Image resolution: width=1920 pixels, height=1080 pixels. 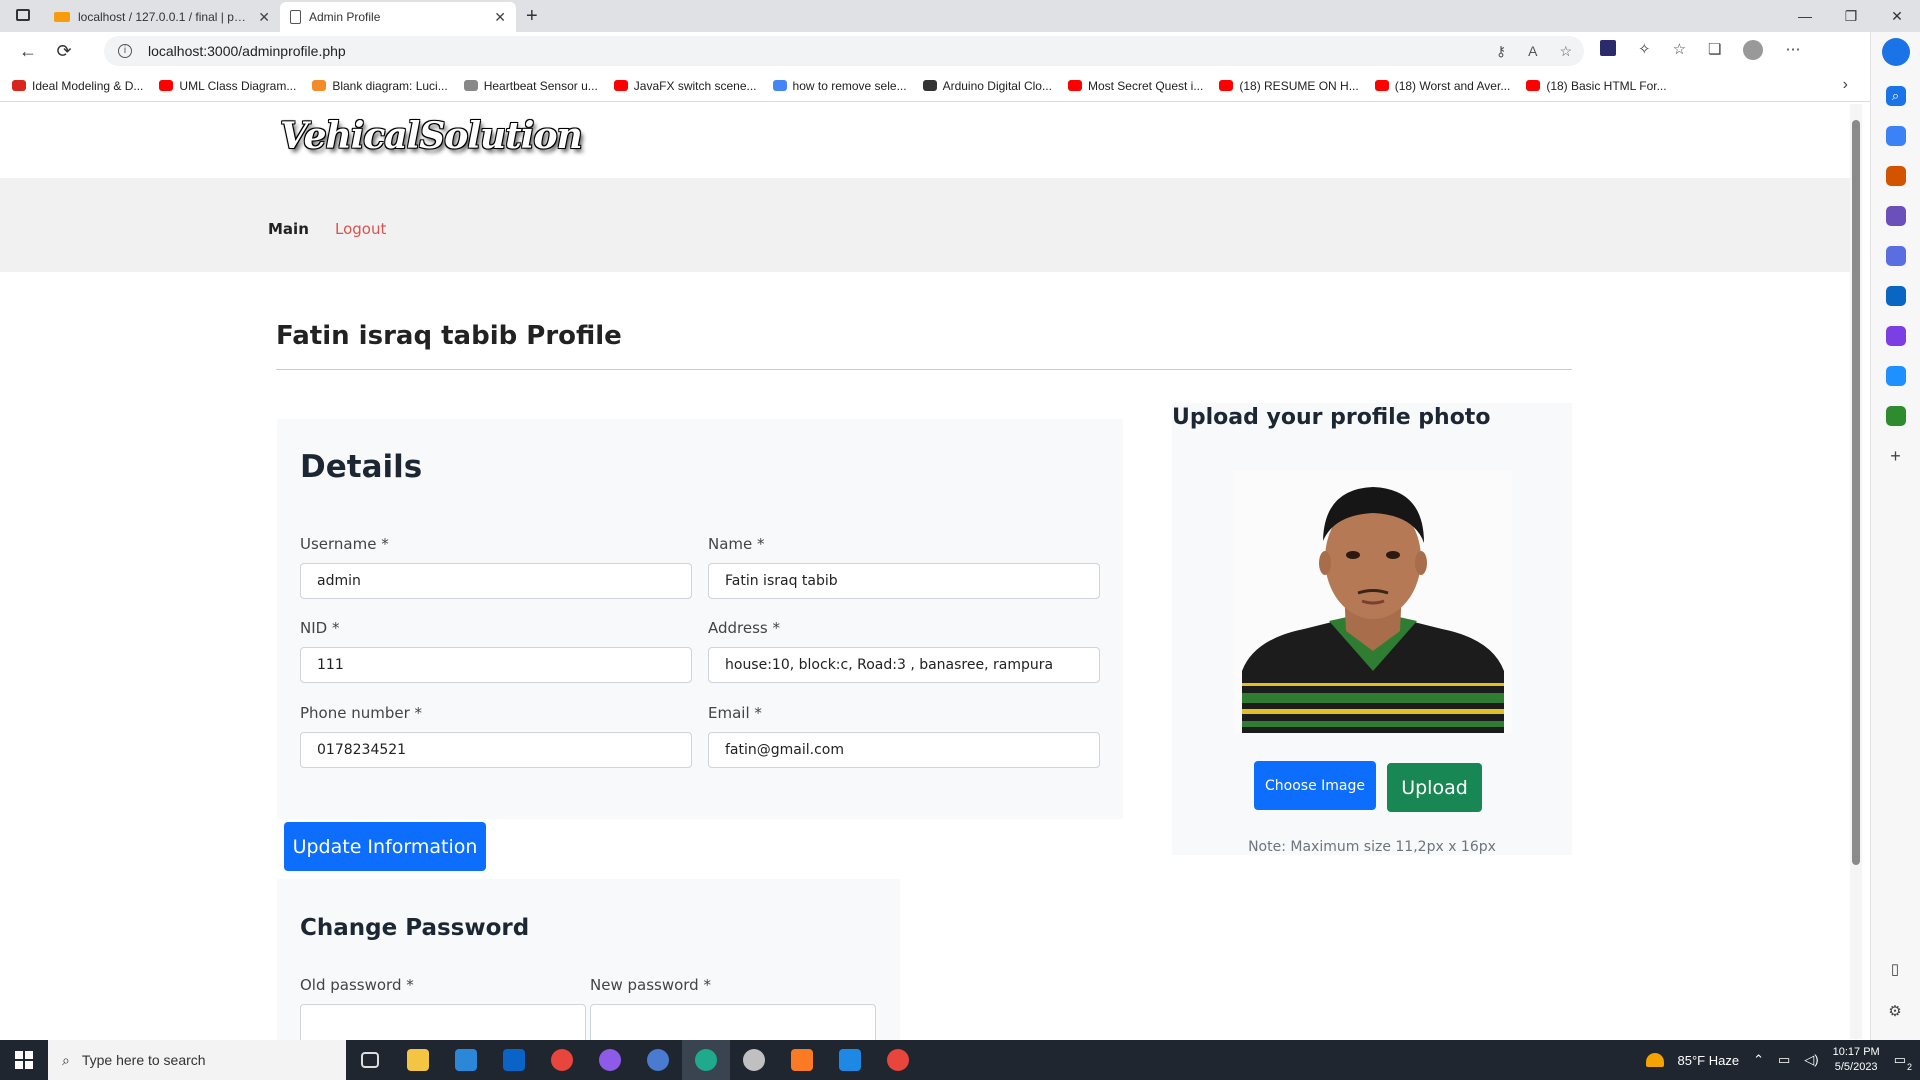 I want to click on tools-icon, so click(x=1895, y=176).